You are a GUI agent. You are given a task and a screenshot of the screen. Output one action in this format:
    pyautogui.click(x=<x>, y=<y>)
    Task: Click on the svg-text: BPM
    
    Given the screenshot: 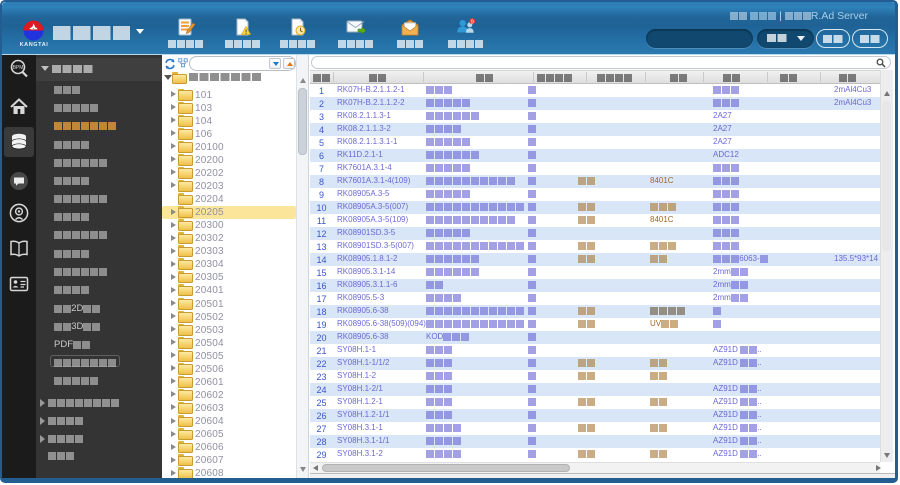 What is the action you would take?
    pyautogui.click(x=18, y=68)
    